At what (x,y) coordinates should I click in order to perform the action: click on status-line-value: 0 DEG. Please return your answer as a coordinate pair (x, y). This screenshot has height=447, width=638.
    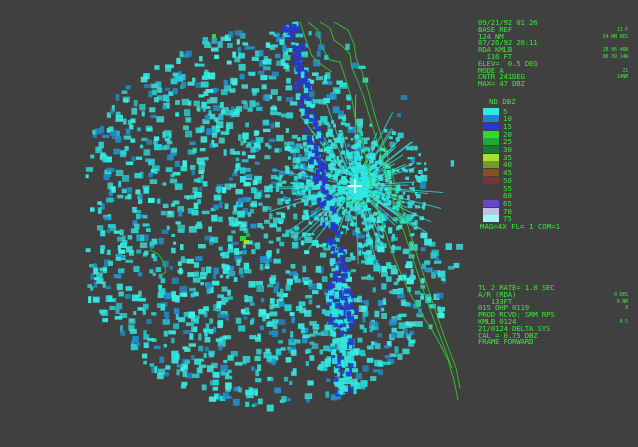
    Looking at the image, I should click on (620, 294).